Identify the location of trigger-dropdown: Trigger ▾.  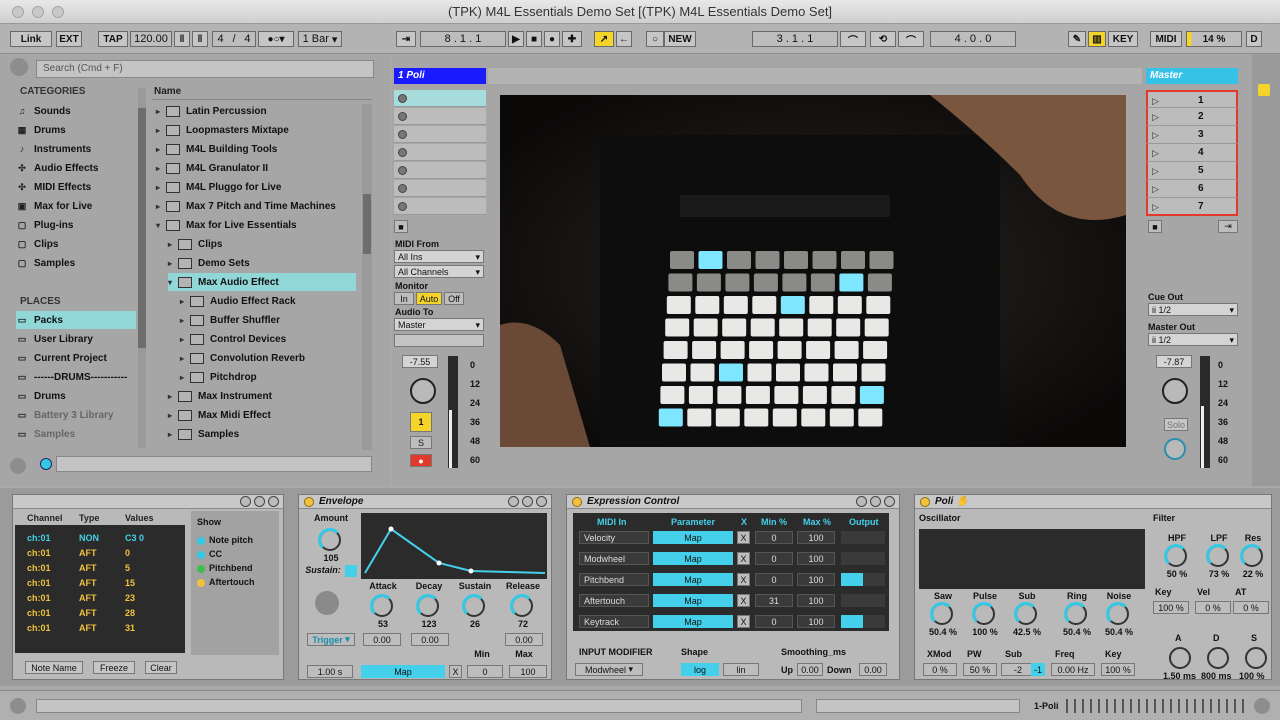
(331, 639).